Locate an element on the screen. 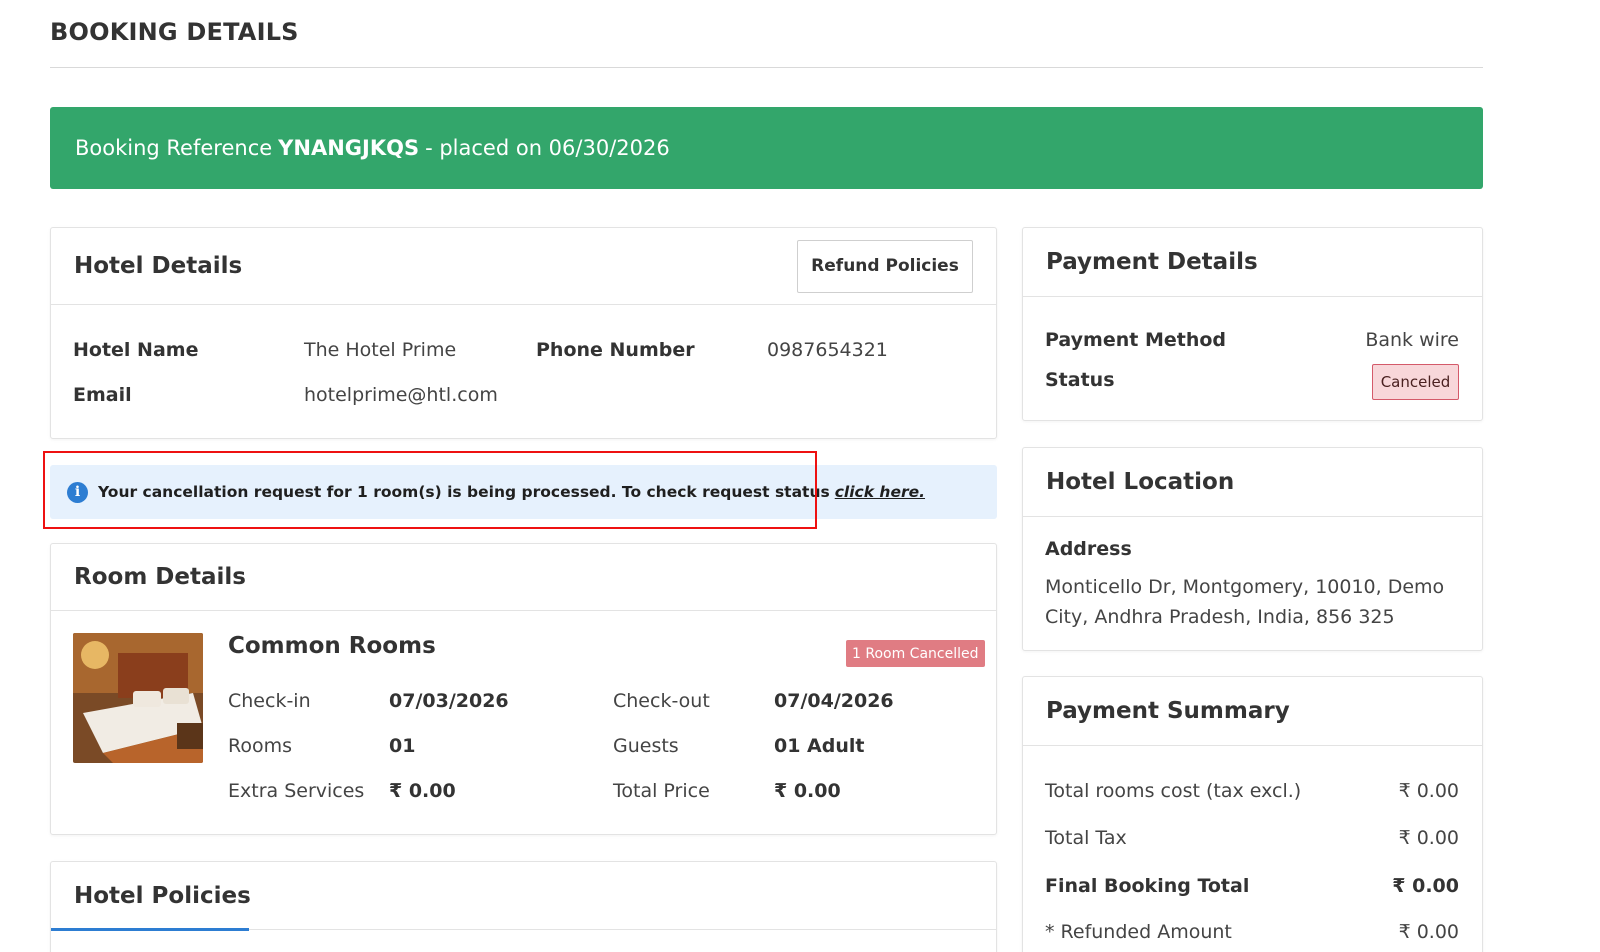 This screenshot has width=1600, height=952. payment-method-label: Payment Method is located at coordinates (1136, 340).